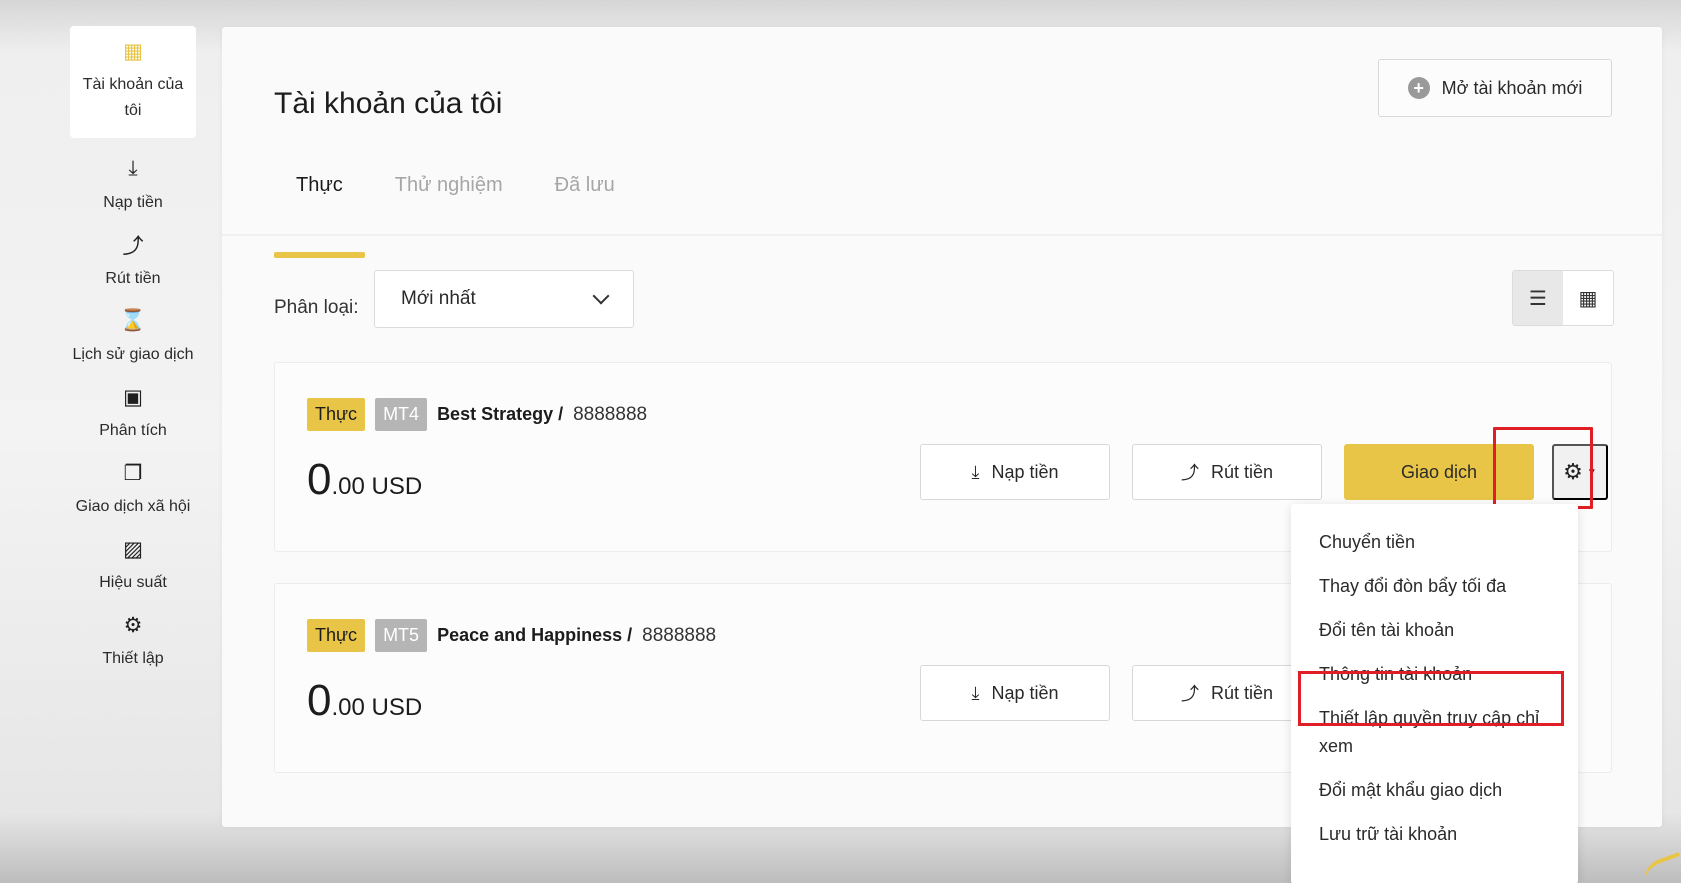 The image size is (1681, 883). What do you see at coordinates (316, 307) in the screenshot?
I see `filter-label: Phân loại:` at bounding box center [316, 307].